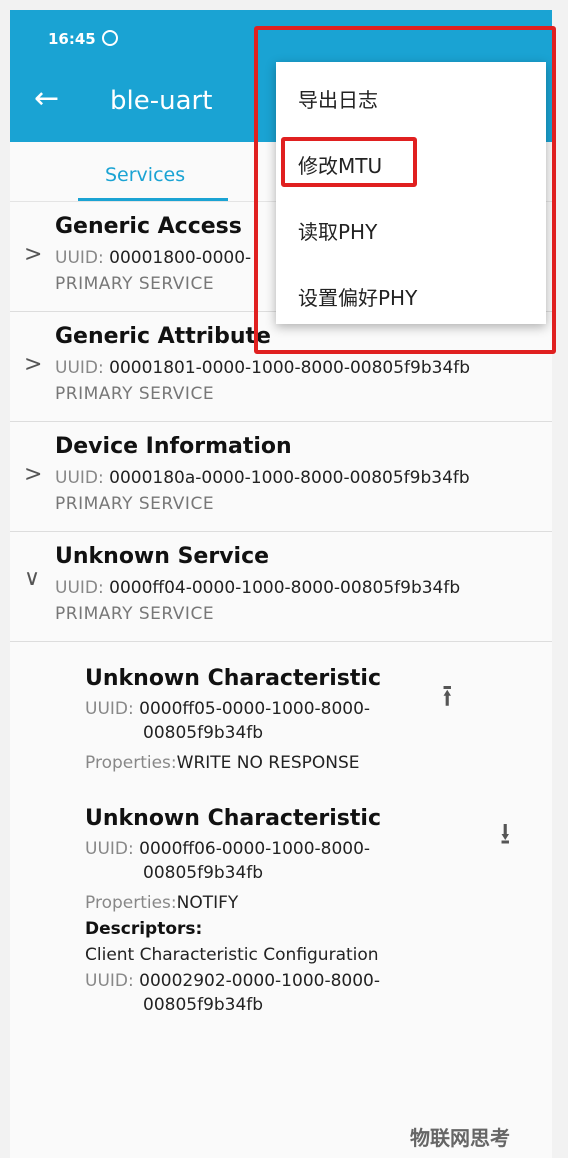  I want to click on service-uuid: UUID: 00001800-0000-, so click(153, 258).